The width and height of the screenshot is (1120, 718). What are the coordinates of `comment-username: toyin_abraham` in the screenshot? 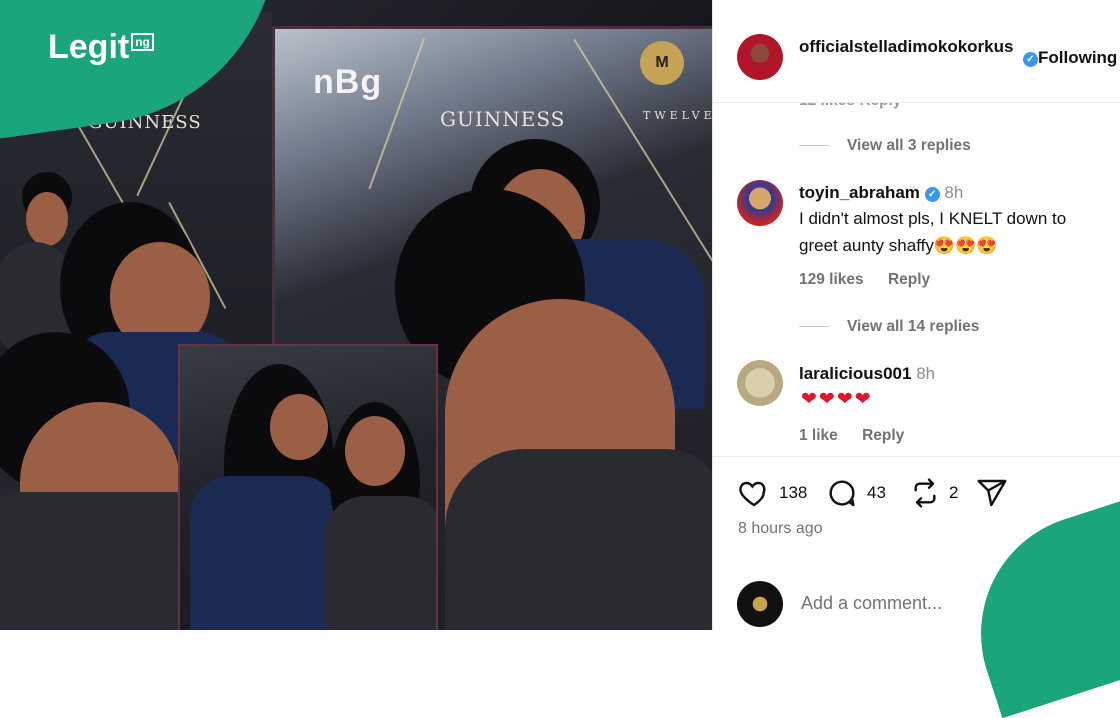 It's located at (859, 192).